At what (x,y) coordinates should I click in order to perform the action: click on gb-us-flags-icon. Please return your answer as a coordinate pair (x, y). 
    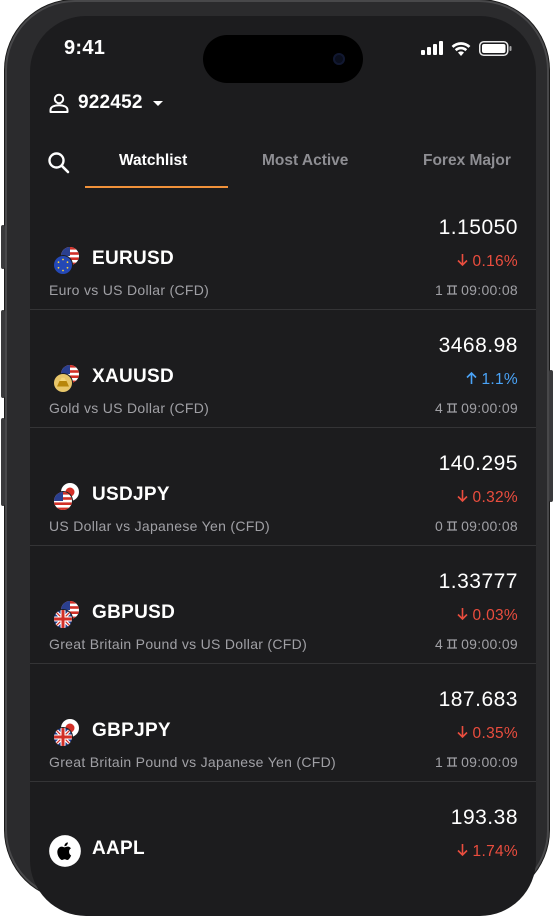
    Looking at the image, I should click on (66, 615).